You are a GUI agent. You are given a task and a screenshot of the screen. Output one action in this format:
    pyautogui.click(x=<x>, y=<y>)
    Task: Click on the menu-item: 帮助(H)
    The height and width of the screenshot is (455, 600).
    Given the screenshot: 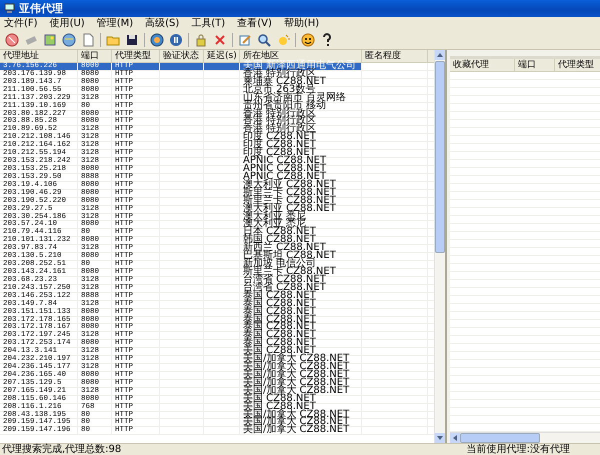 What is the action you would take?
    pyautogui.click(x=302, y=23)
    